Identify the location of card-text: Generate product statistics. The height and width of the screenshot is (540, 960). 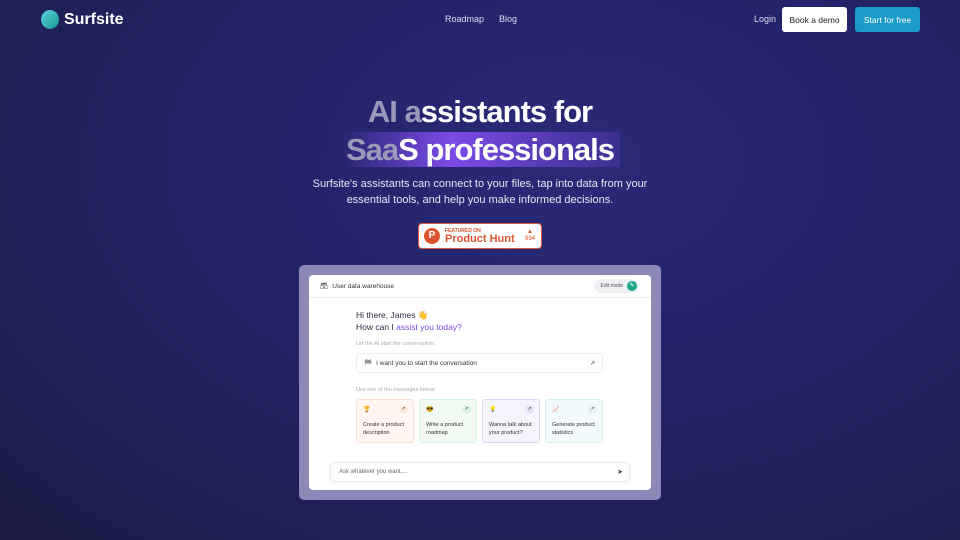
(573, 429).